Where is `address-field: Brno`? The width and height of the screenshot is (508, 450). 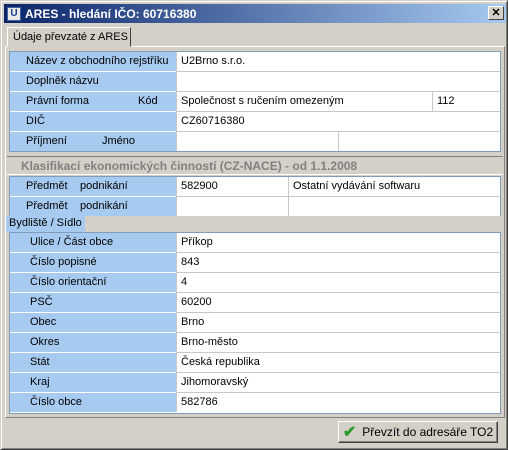 address-field: Brno is located at coordinates (338, 322).